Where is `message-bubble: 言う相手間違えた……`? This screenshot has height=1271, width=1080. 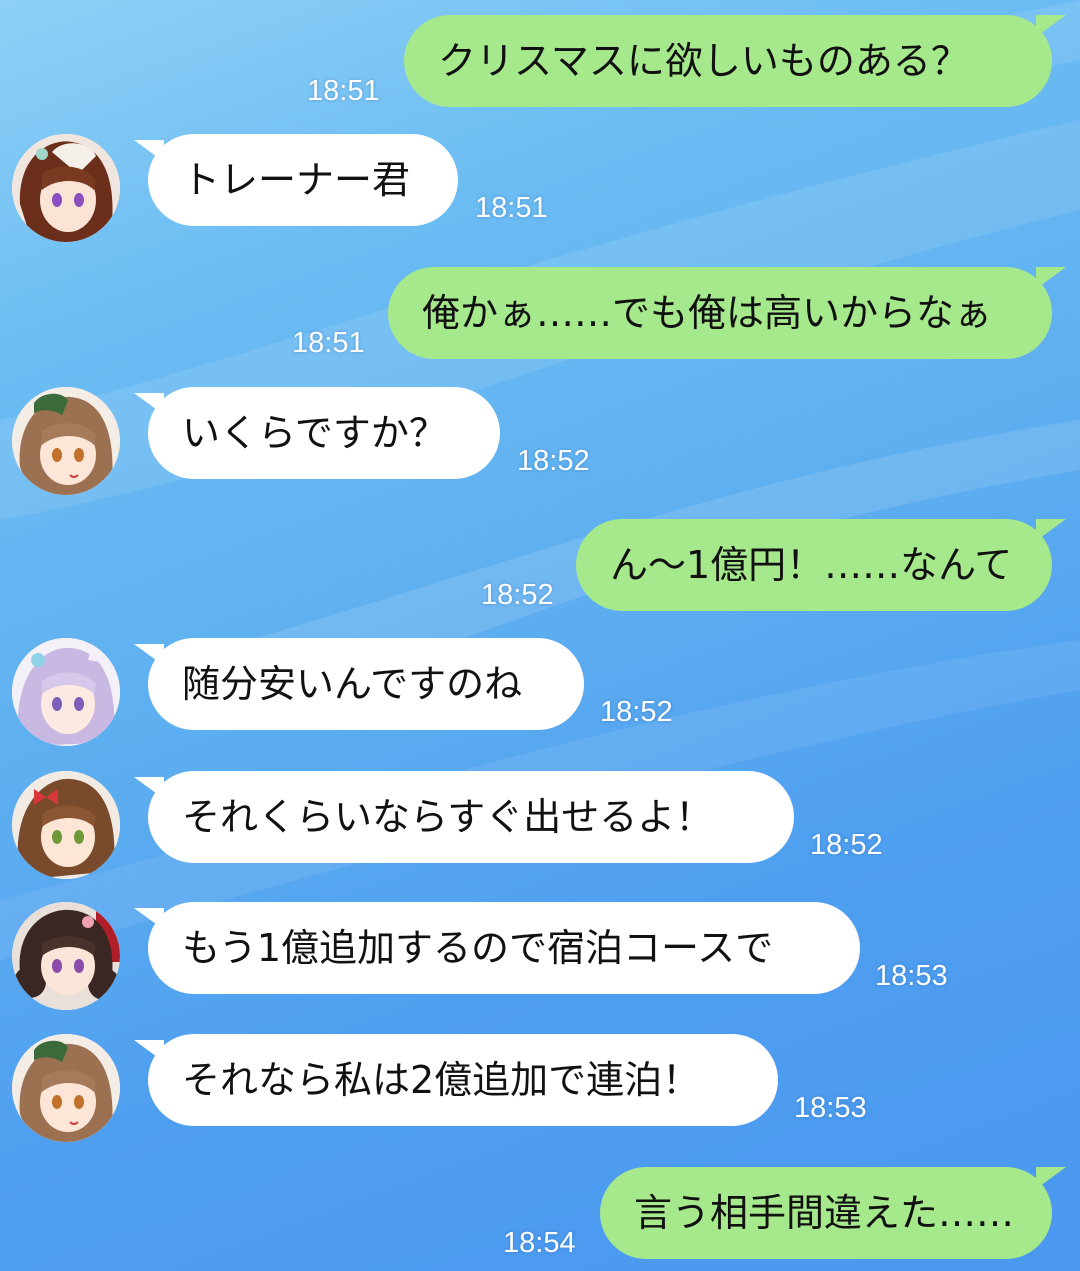 message-bubble: 言う相手間違えた…… is located at coordinates (826, 1213).